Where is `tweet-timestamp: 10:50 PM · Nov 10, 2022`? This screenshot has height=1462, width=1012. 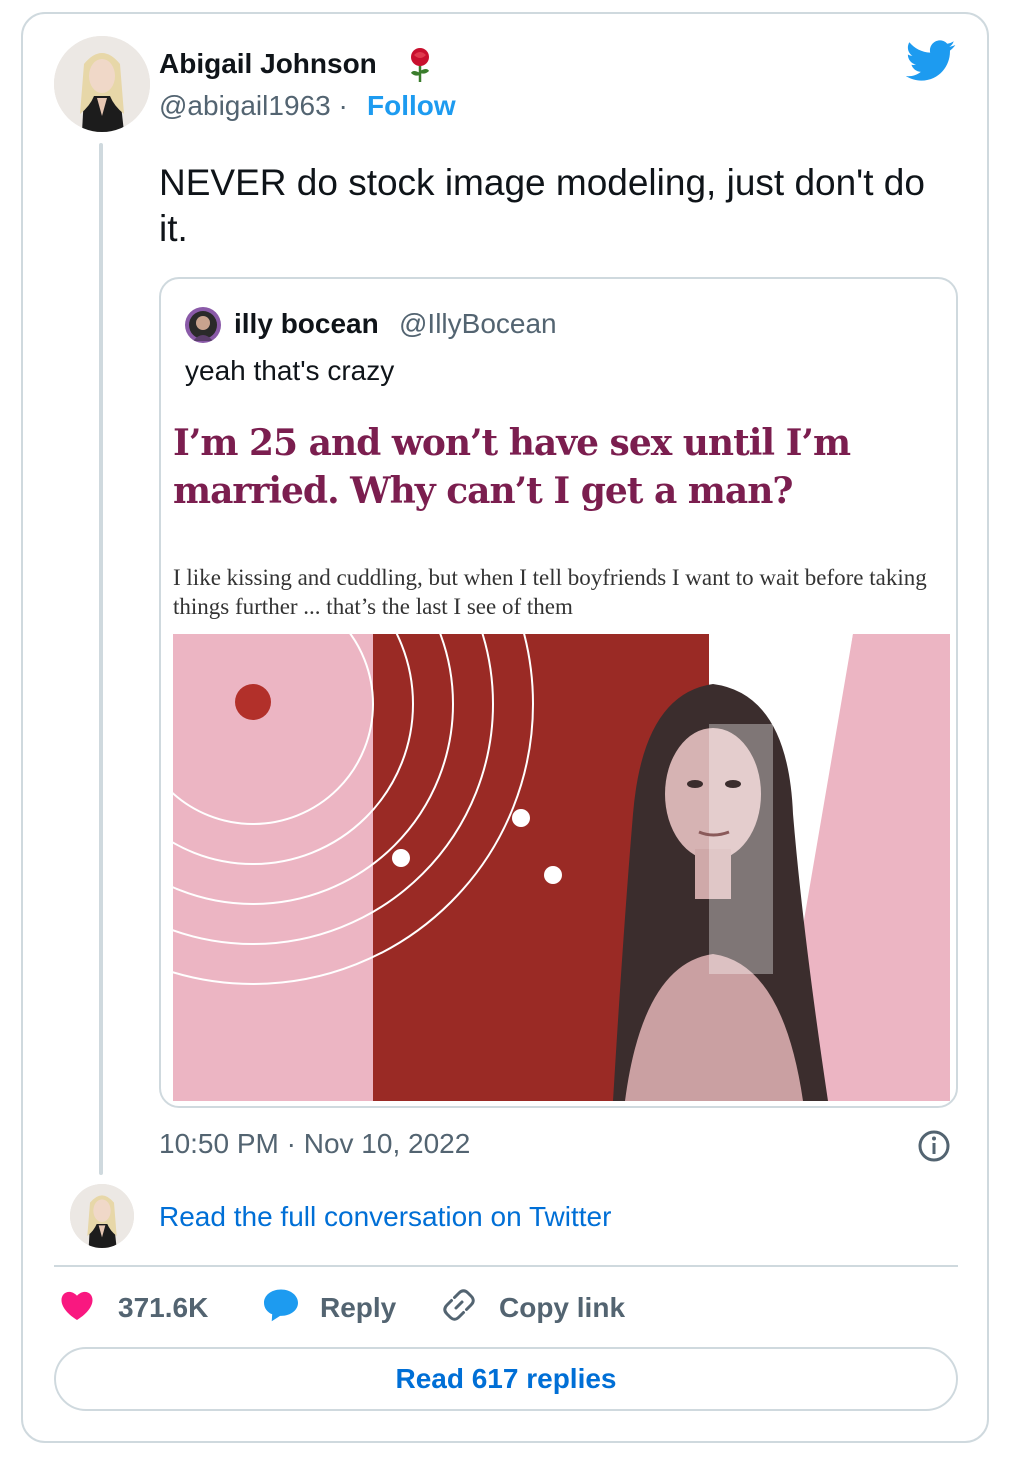
tweet-timestamp: 10:50 PM · Nov 10, 2022 is located at coordinates (314, 1144).